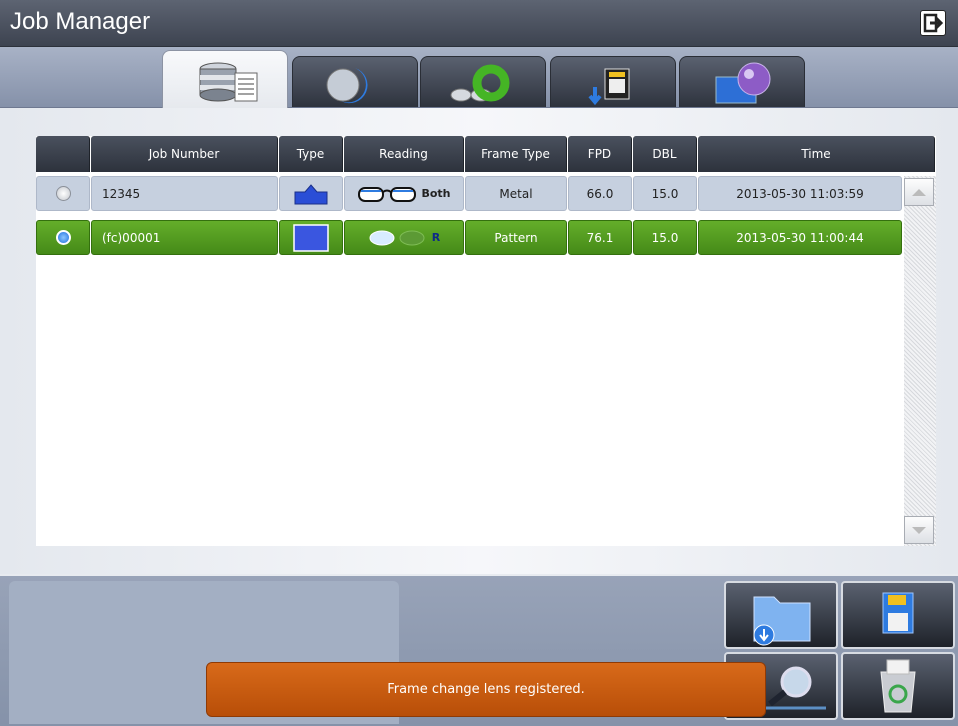  I want to click on tab-job-list, so click(225, 79).